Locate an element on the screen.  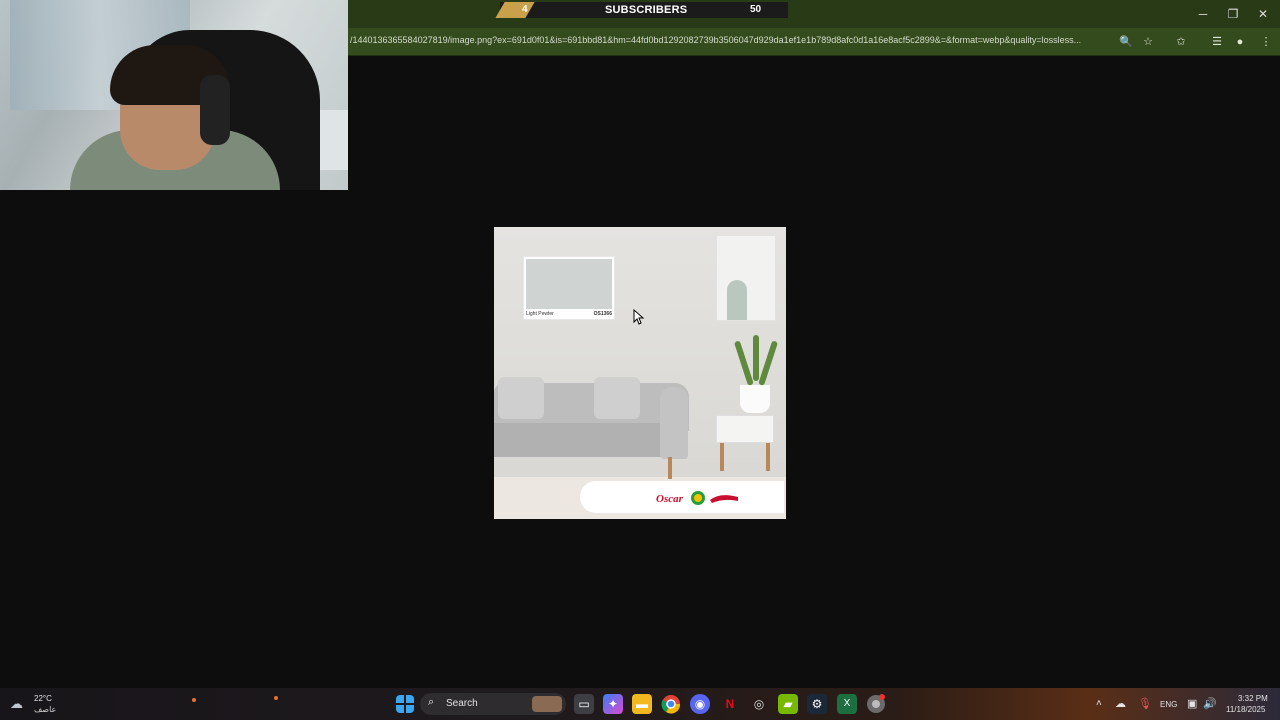
nvidia-icon: ▰ is located at coordinates (788, 704).